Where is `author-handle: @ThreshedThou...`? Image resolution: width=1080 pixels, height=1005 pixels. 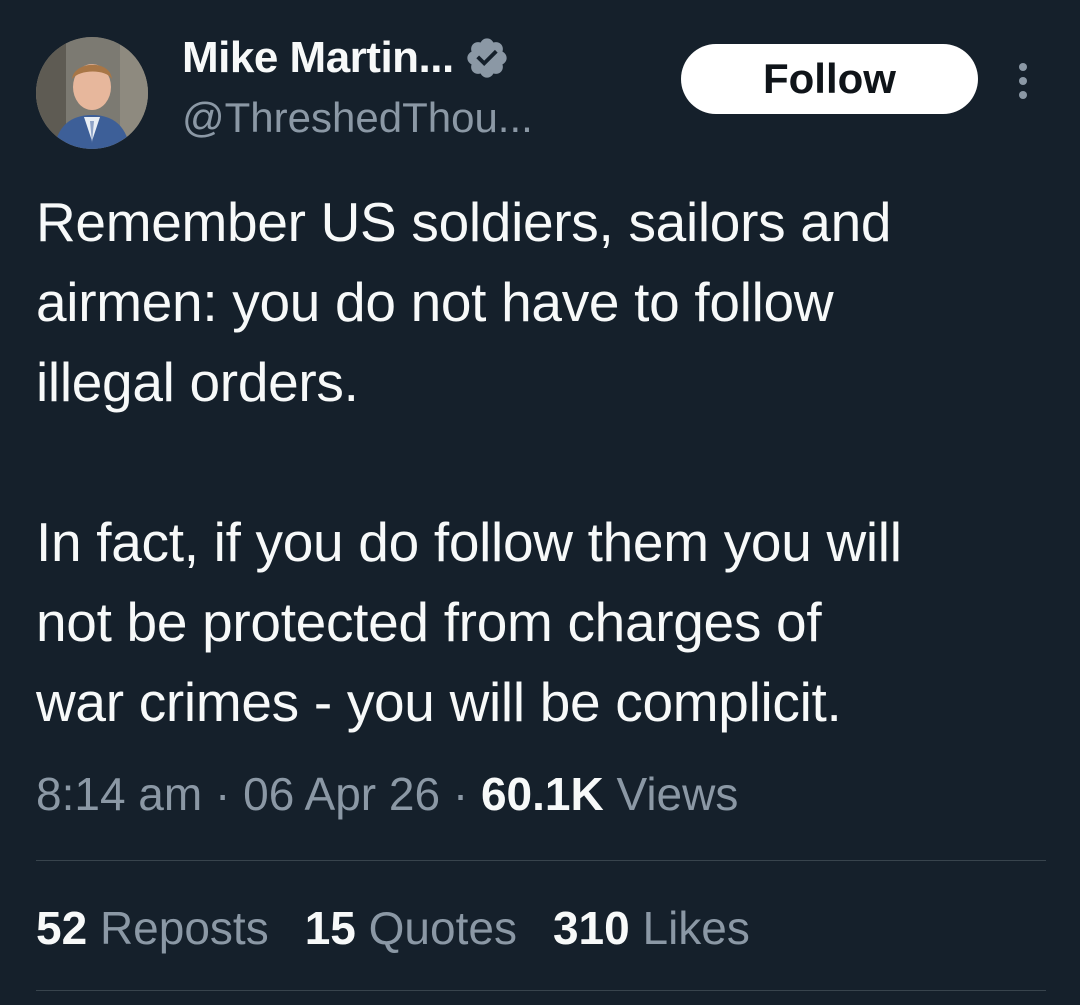
author-handle: @ThreshedThou... is located at coordinates (357, 118).